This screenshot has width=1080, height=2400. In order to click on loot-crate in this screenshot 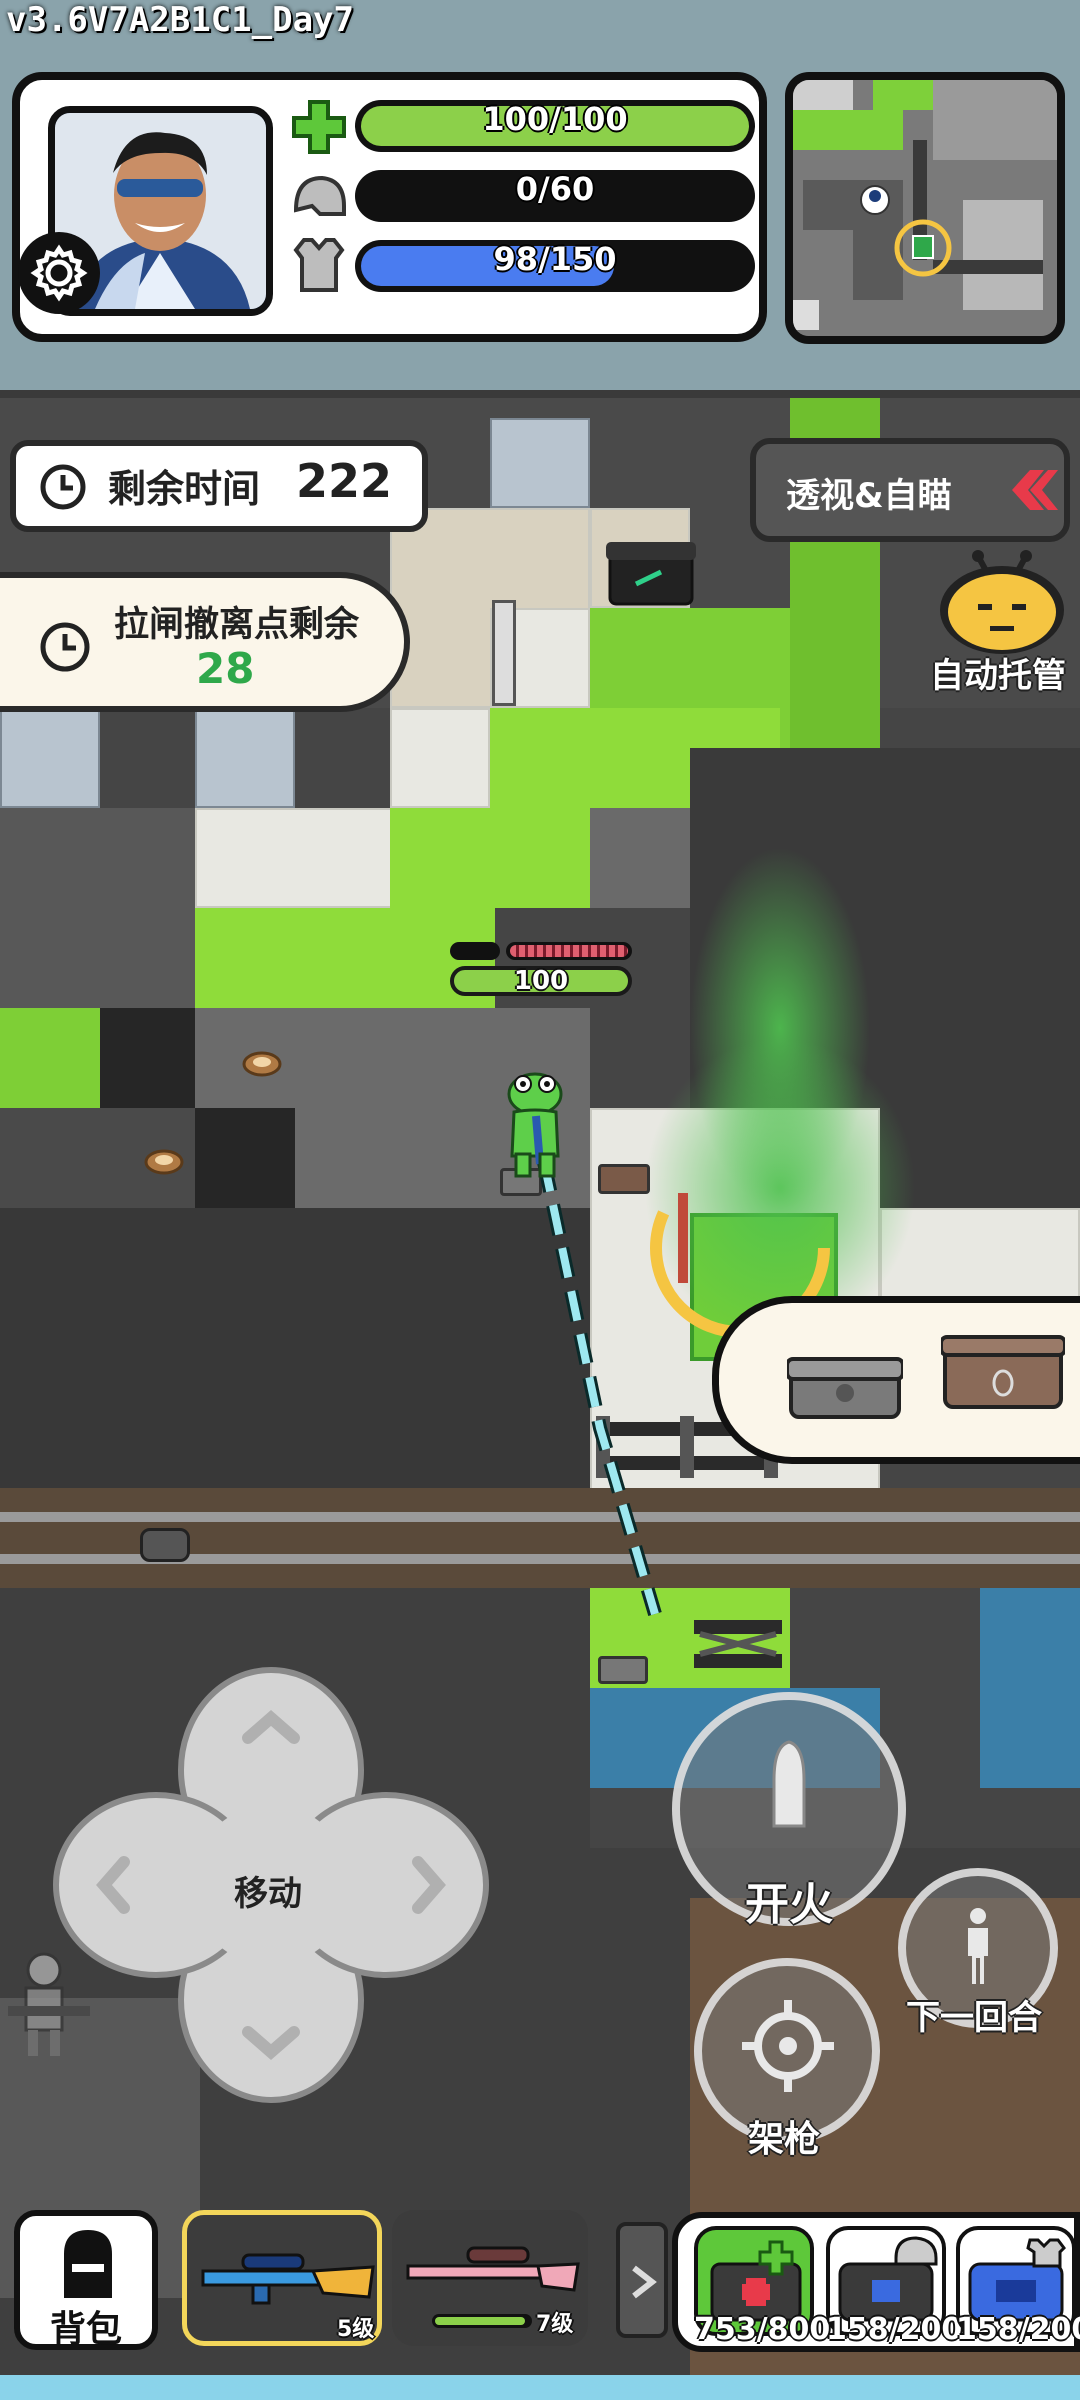, I will do `click(651, 572)`.